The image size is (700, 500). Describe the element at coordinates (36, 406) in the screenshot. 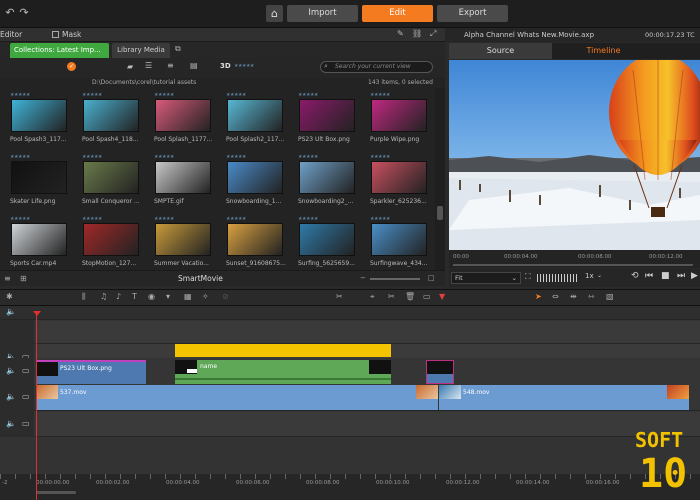

I see `playhead` at that location.